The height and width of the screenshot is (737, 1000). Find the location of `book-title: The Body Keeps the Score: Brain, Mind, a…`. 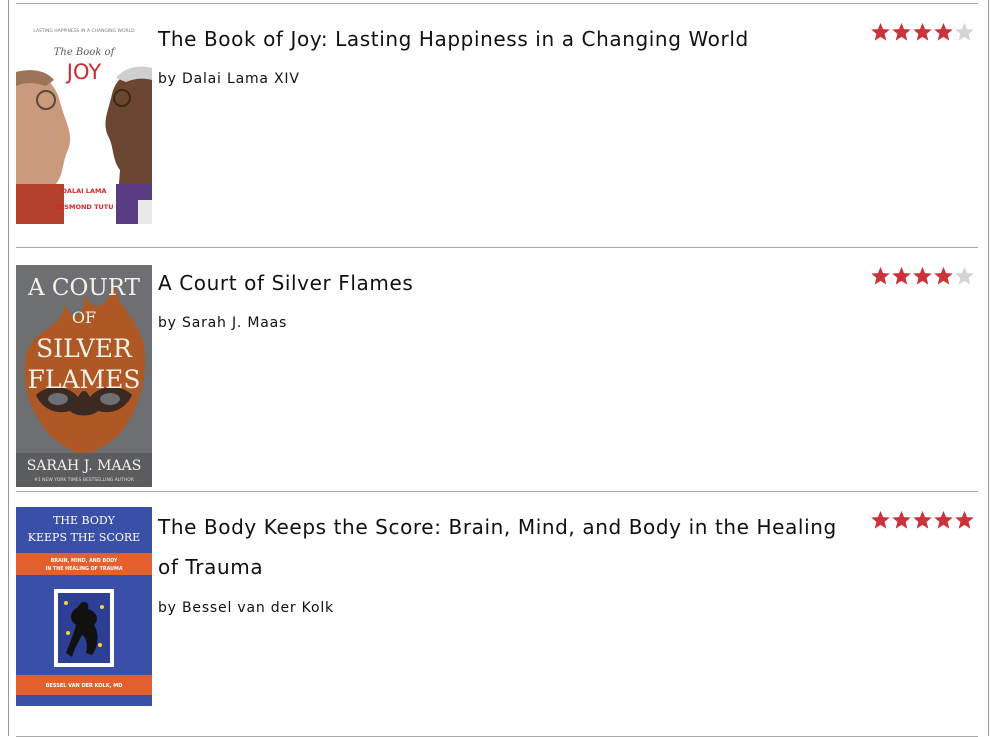

book-title: The Body Keeps the Score: Brain, Mind, a… is located at coordinates (508, 547).